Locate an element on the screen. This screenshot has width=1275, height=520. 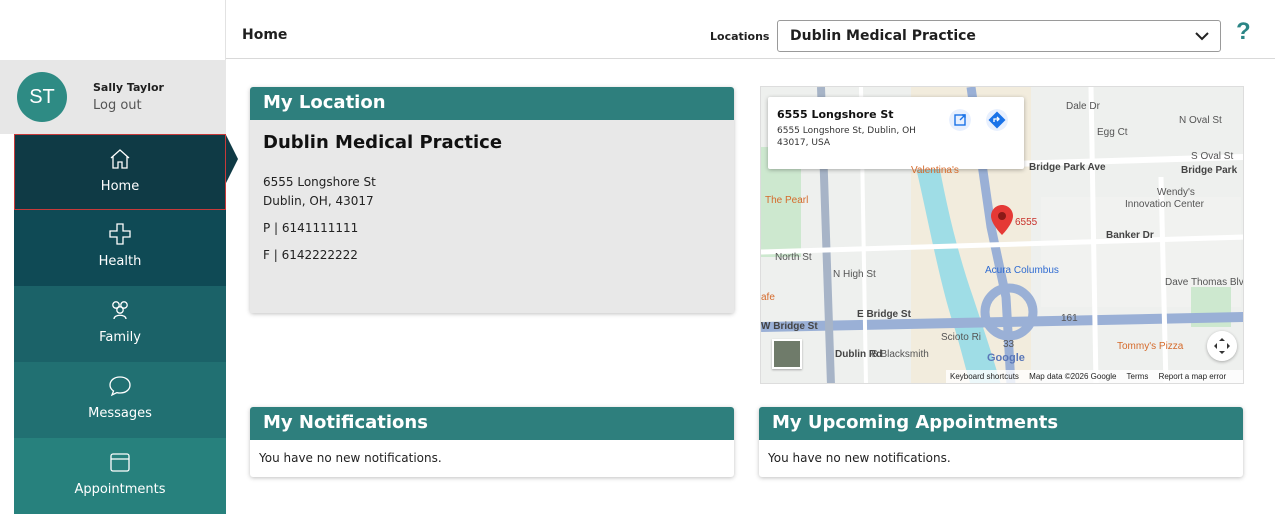
location-select-value: Dublin Medical Practice is located at coordinates (883, 36).